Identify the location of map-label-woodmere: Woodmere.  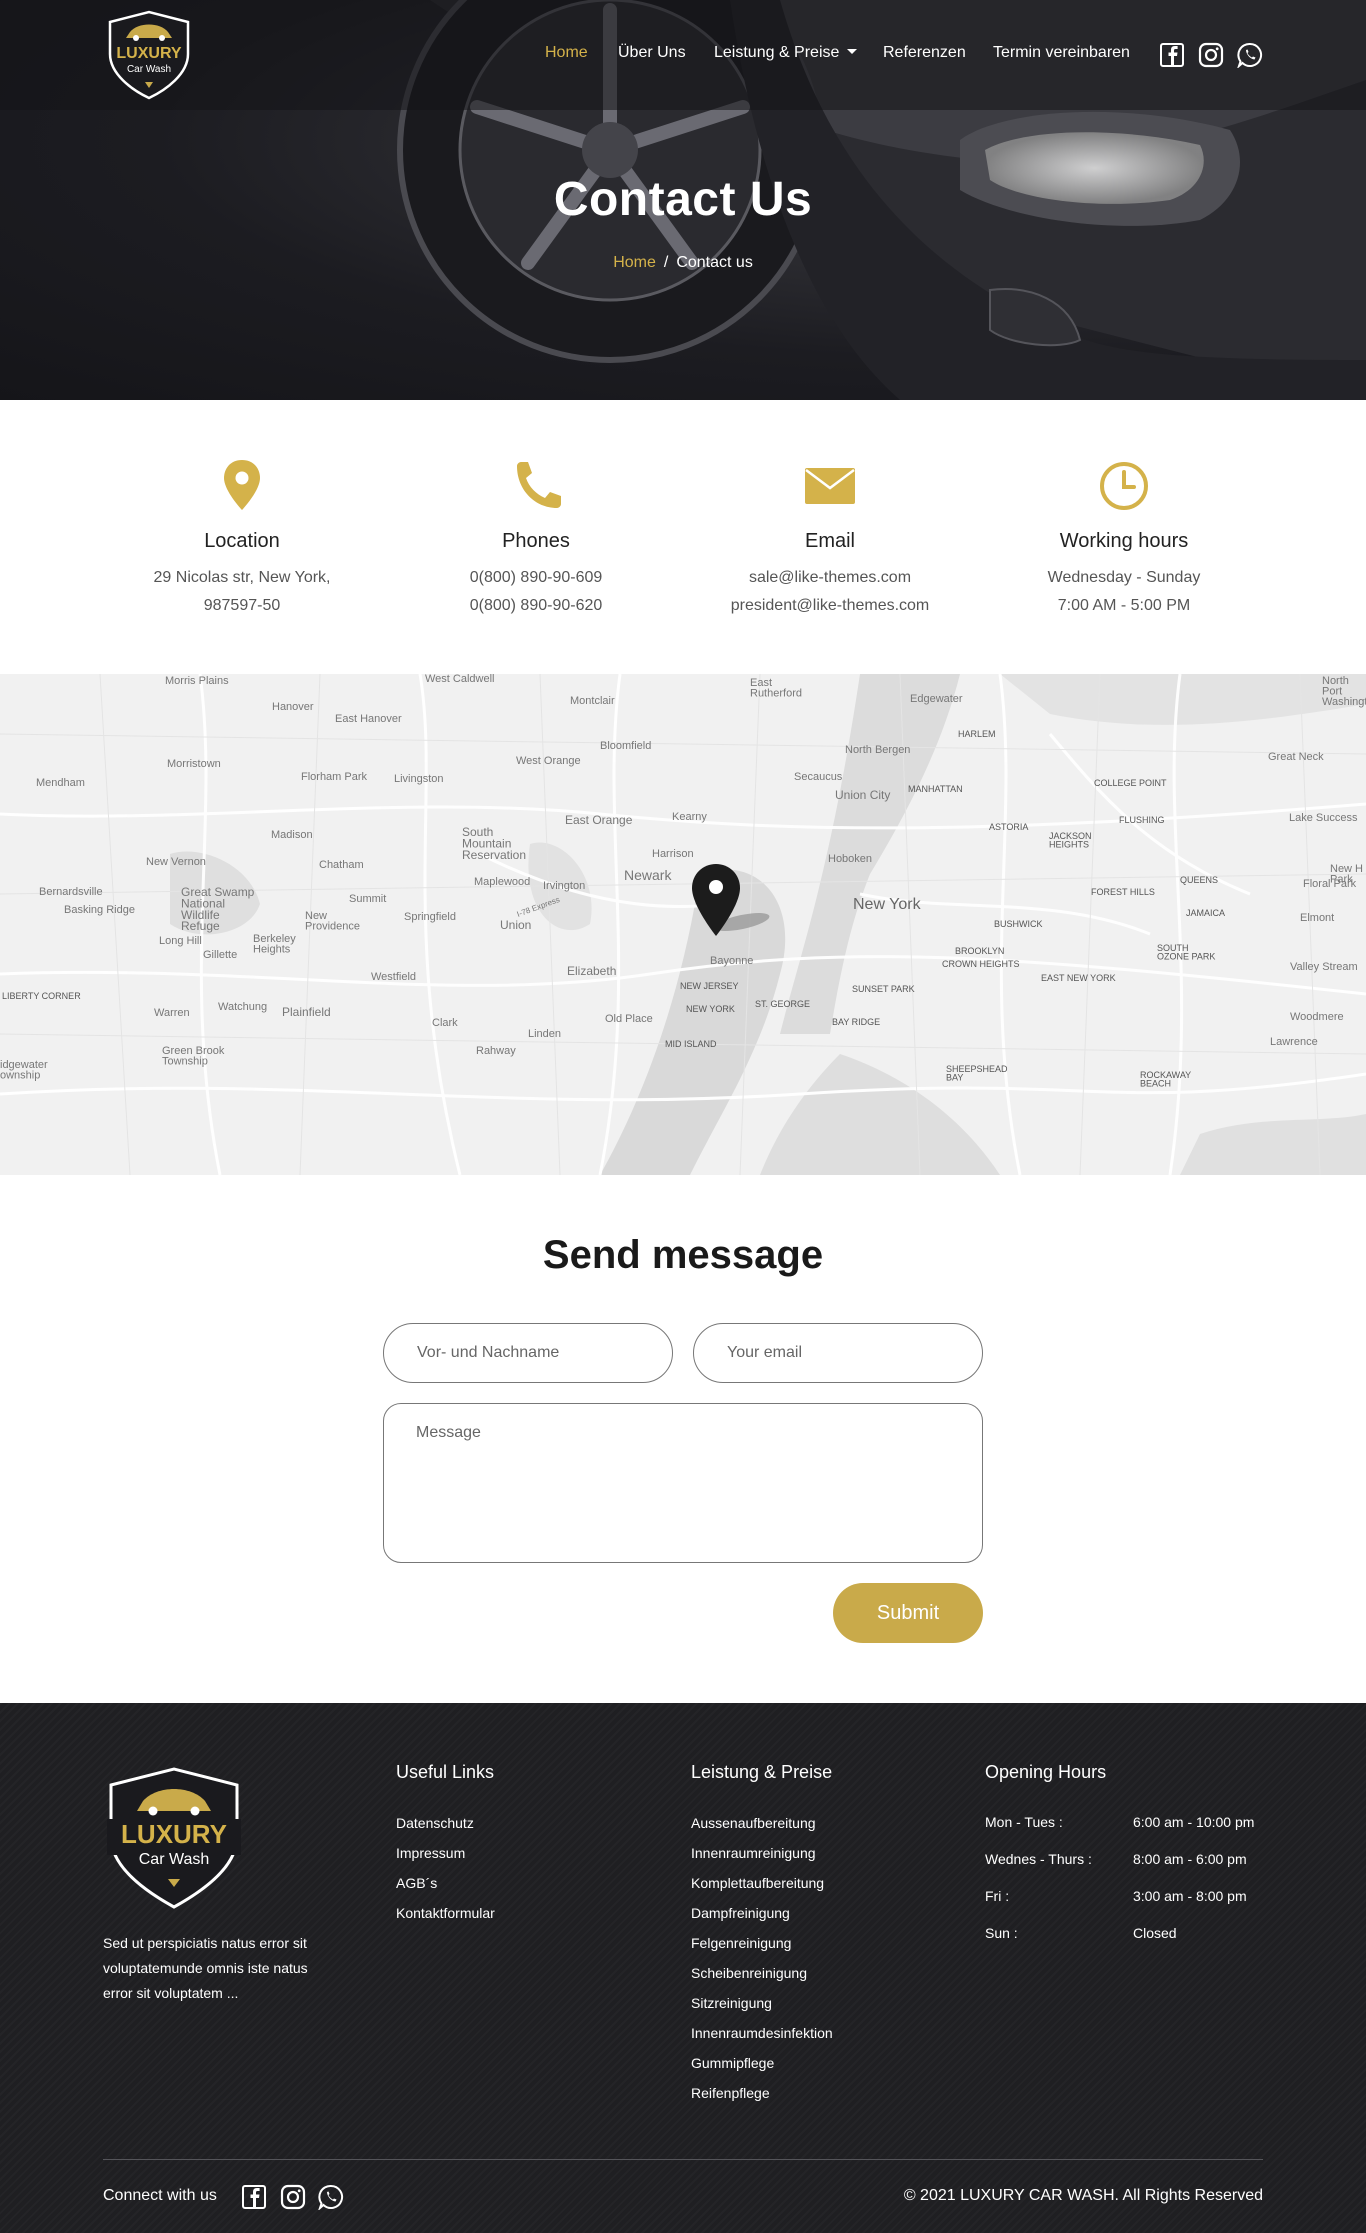
(1317, 1017).